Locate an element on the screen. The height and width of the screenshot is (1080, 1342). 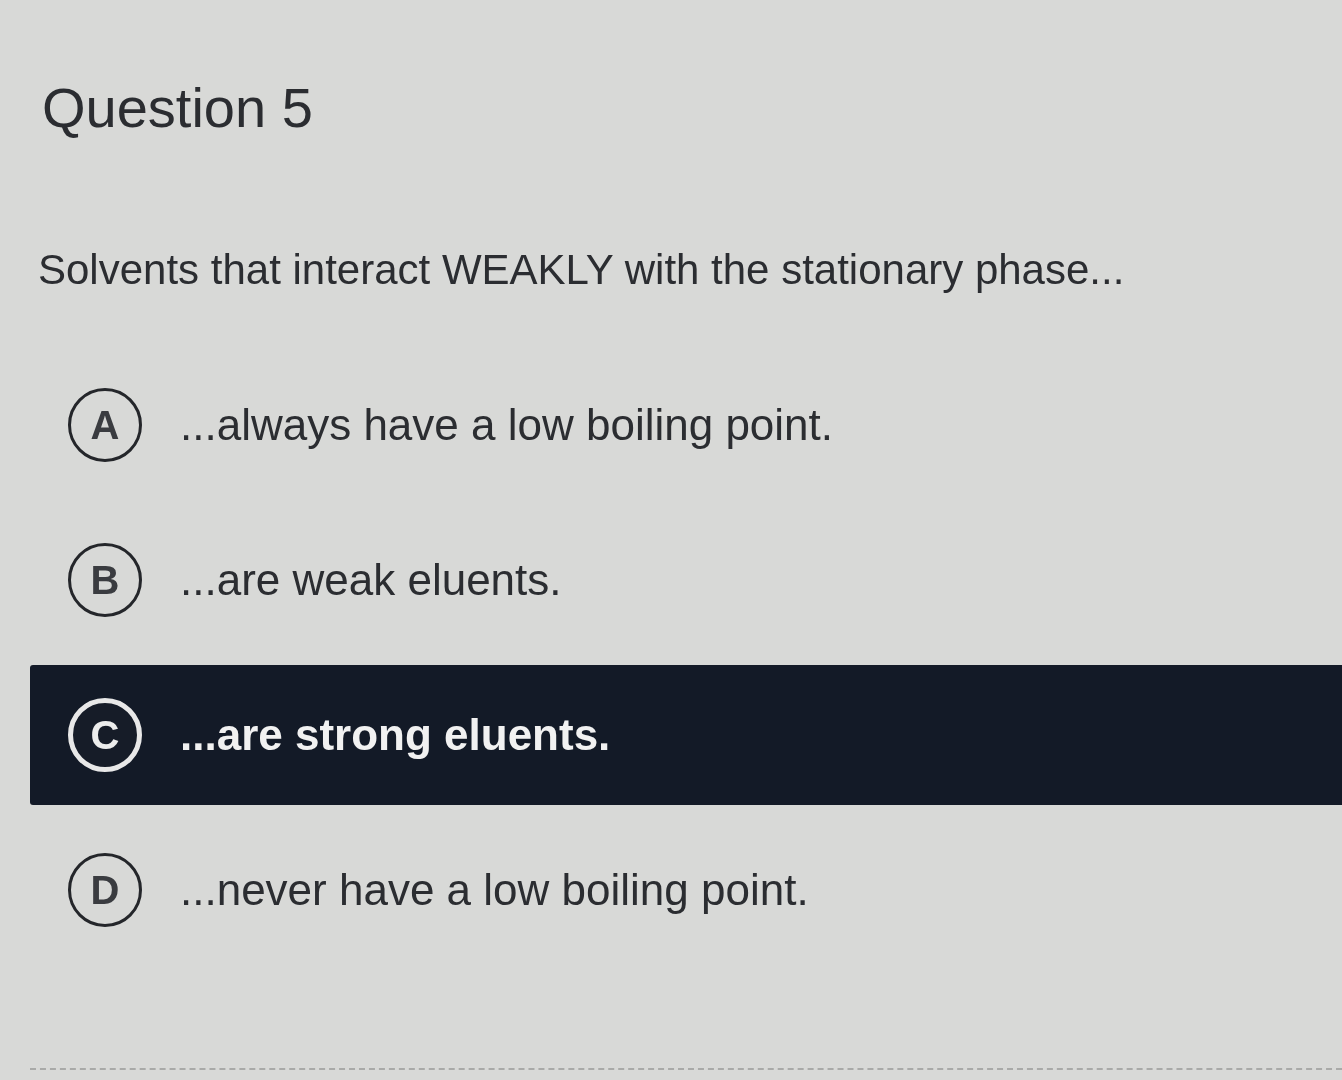
option-letter: B is located at coordinates (105, 580).